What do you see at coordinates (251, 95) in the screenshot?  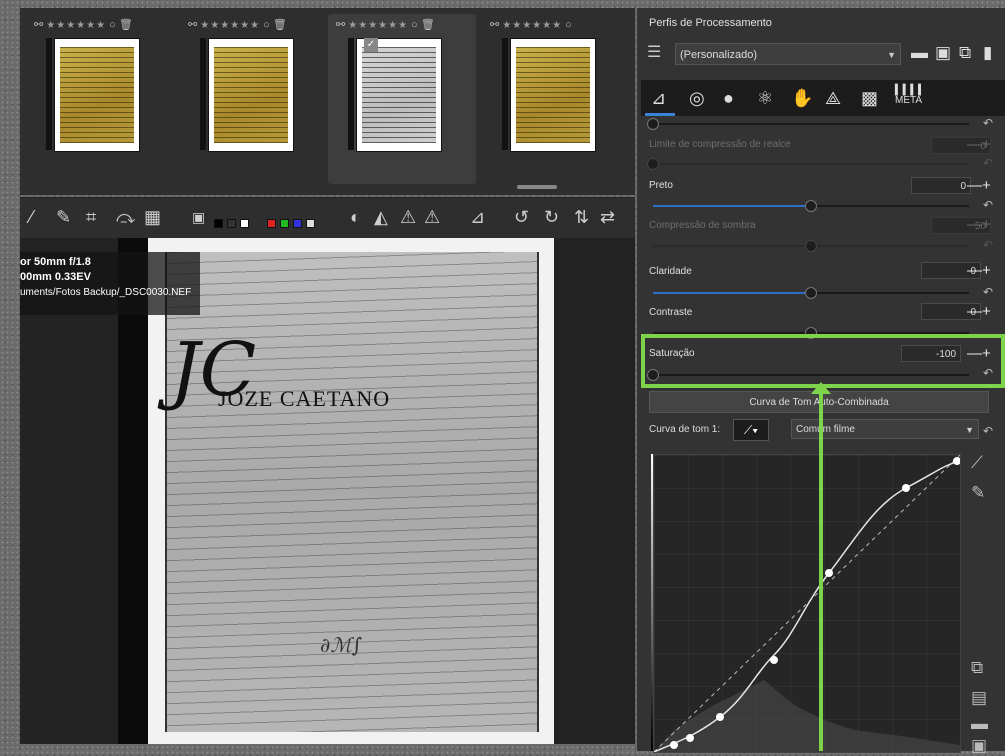 I see `thumb-image` at bounding box center [251, 95].